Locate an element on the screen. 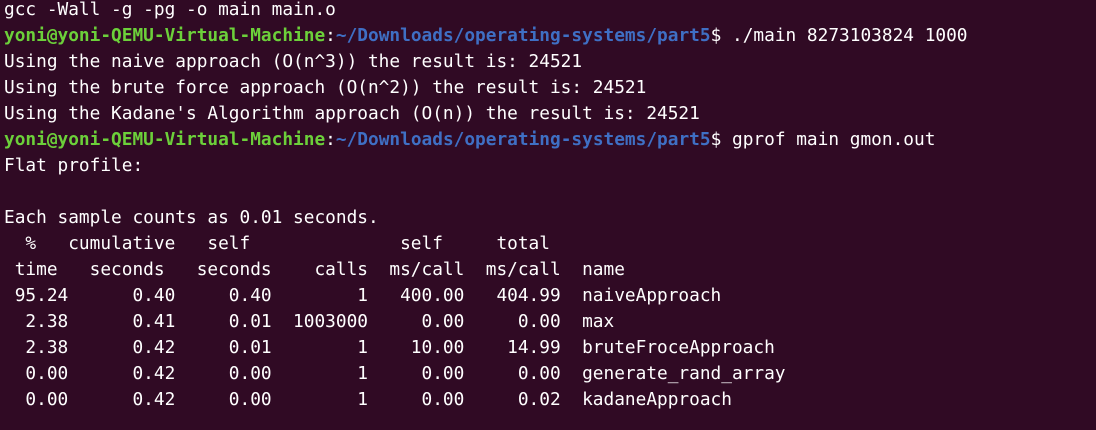 The image size is (1096, 430). command-text: ./main 8273103824 1000 is located at coordinates (850, 35).